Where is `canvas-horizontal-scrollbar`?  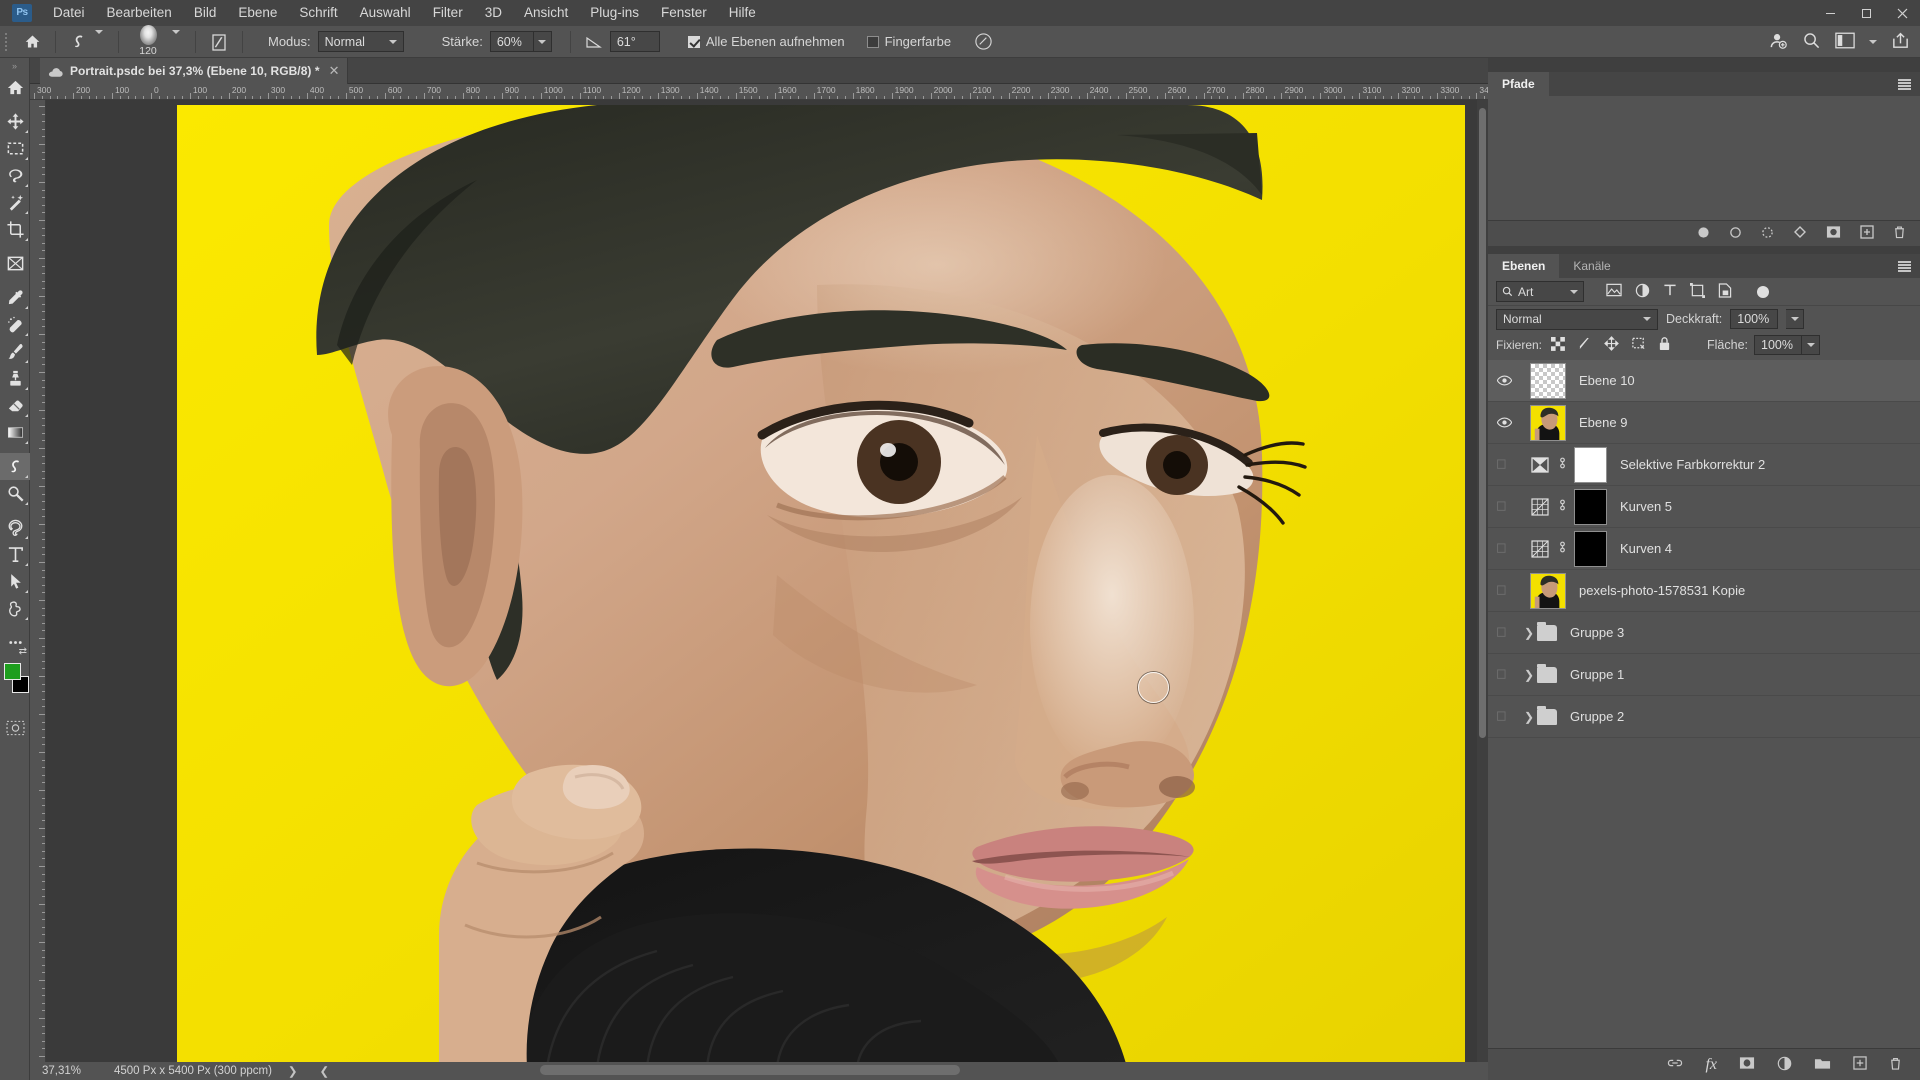 canvas-horizontal-scrollbar is located at coordinates (750, 1070).